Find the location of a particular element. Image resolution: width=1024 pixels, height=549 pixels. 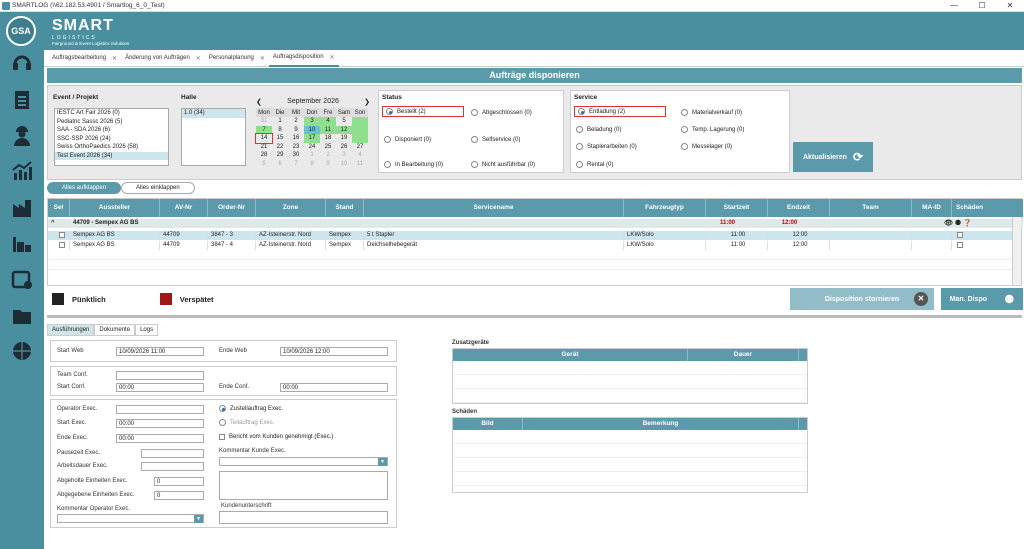

prev-month-button: ❮ is located at coordinates (259, 102).